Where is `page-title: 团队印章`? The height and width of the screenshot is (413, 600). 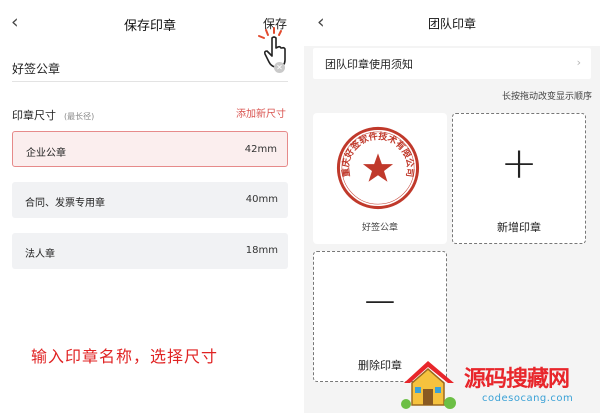 page-title: 团队印章 is located at coordinates (451, 24).